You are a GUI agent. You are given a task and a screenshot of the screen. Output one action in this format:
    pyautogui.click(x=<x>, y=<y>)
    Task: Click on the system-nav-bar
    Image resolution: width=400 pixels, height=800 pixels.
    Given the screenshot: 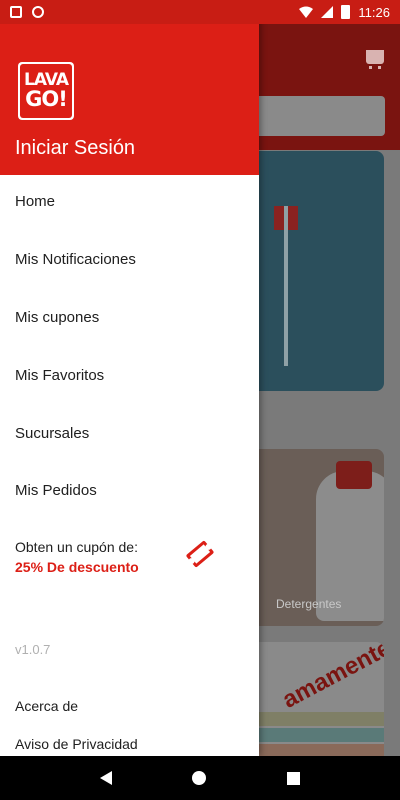 What is the action you would take?
    pyautogui.click(x=200, y=778)
    